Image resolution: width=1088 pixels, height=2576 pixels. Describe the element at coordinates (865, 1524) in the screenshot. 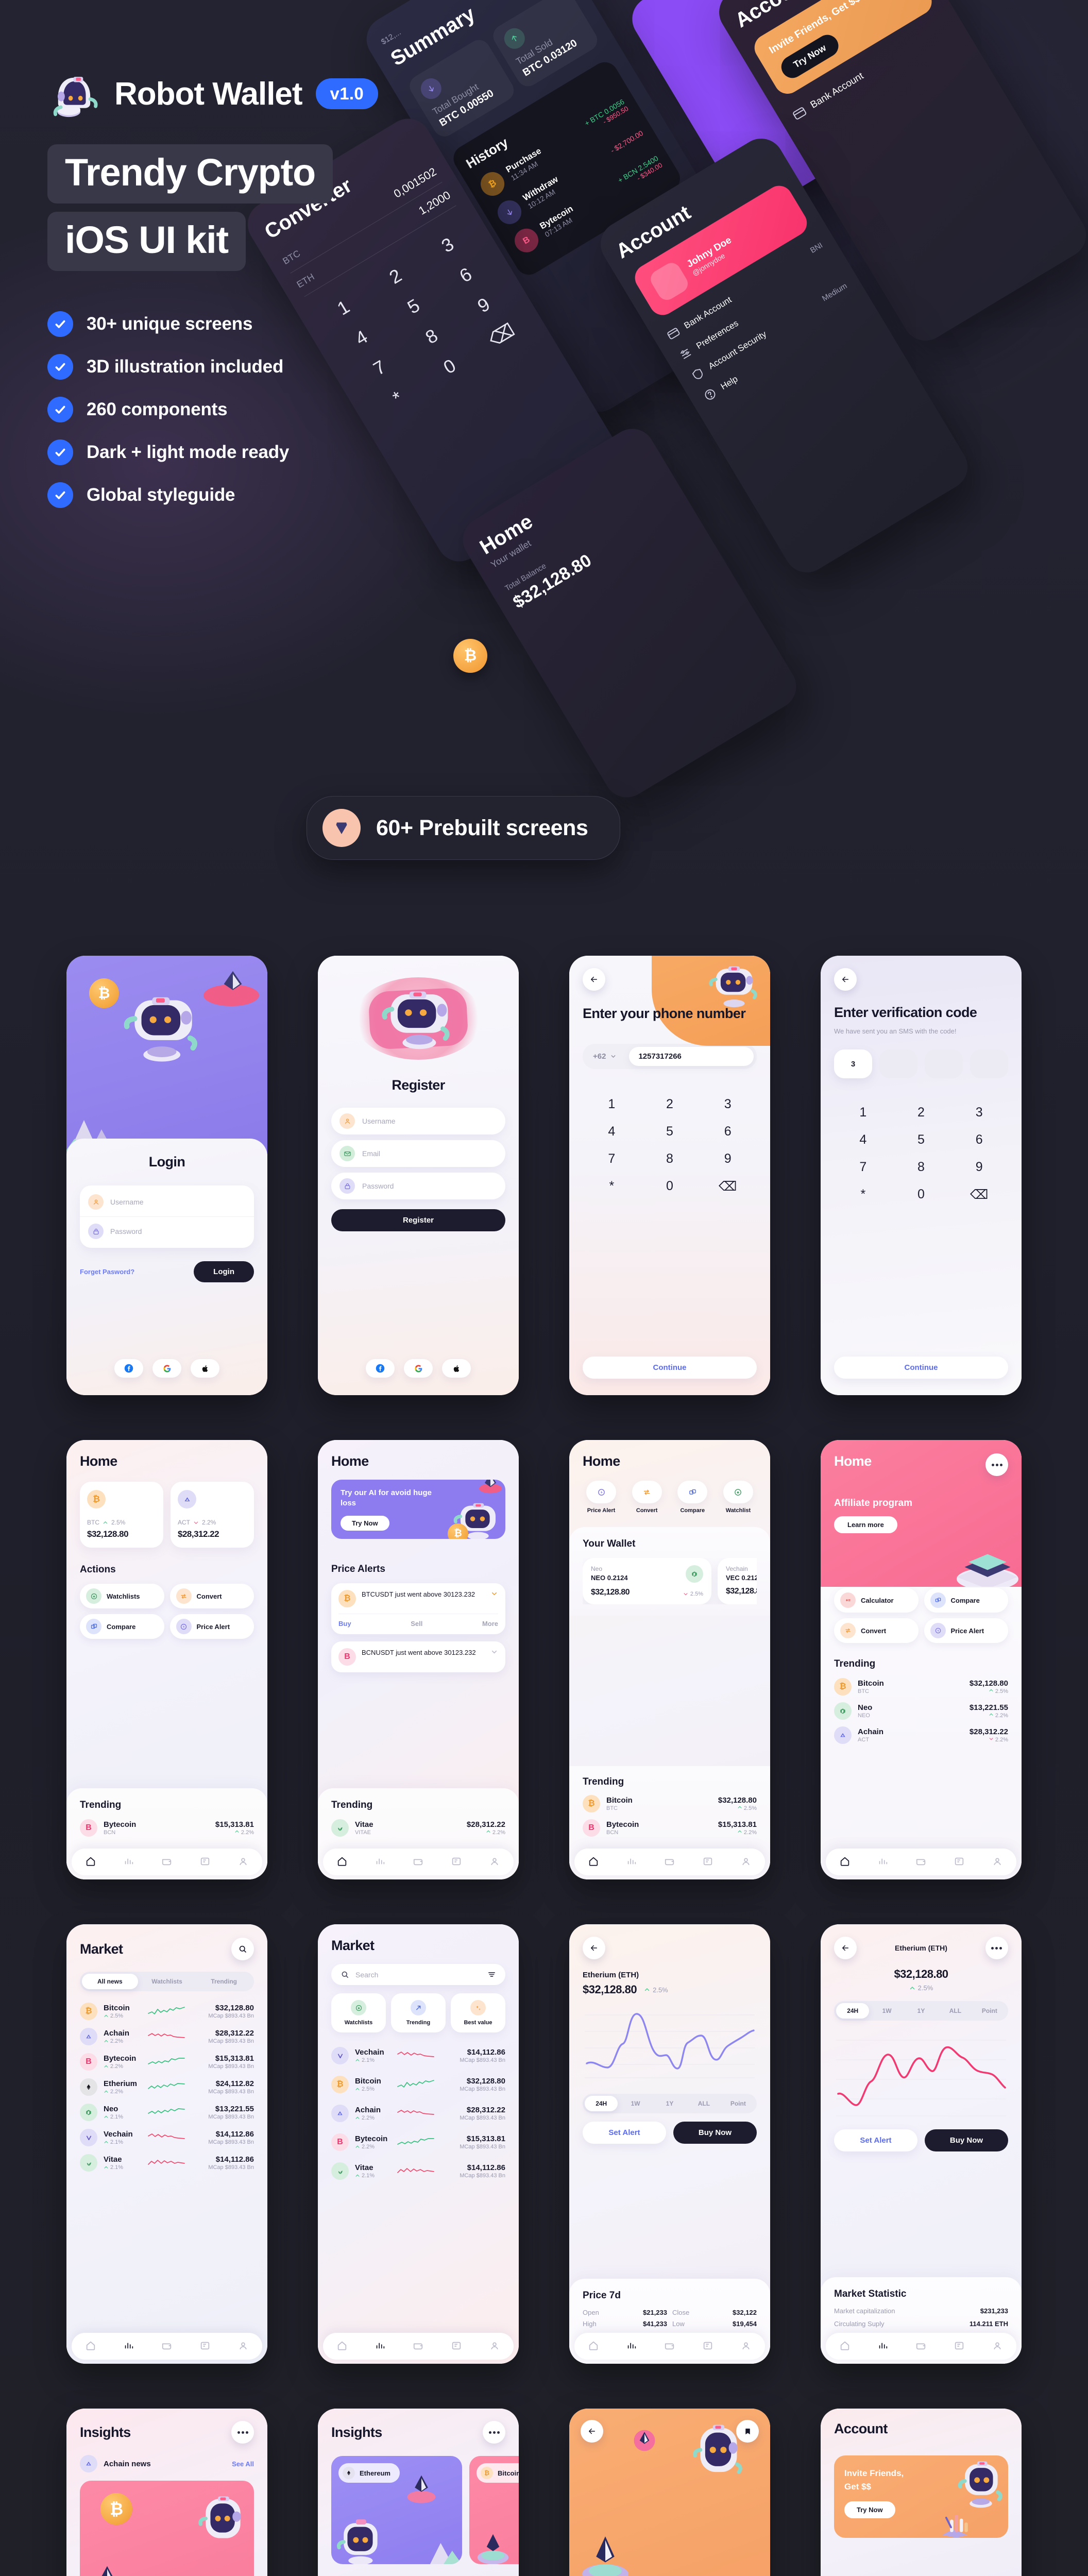

I see `learn-more-button: Learn more` at that location.